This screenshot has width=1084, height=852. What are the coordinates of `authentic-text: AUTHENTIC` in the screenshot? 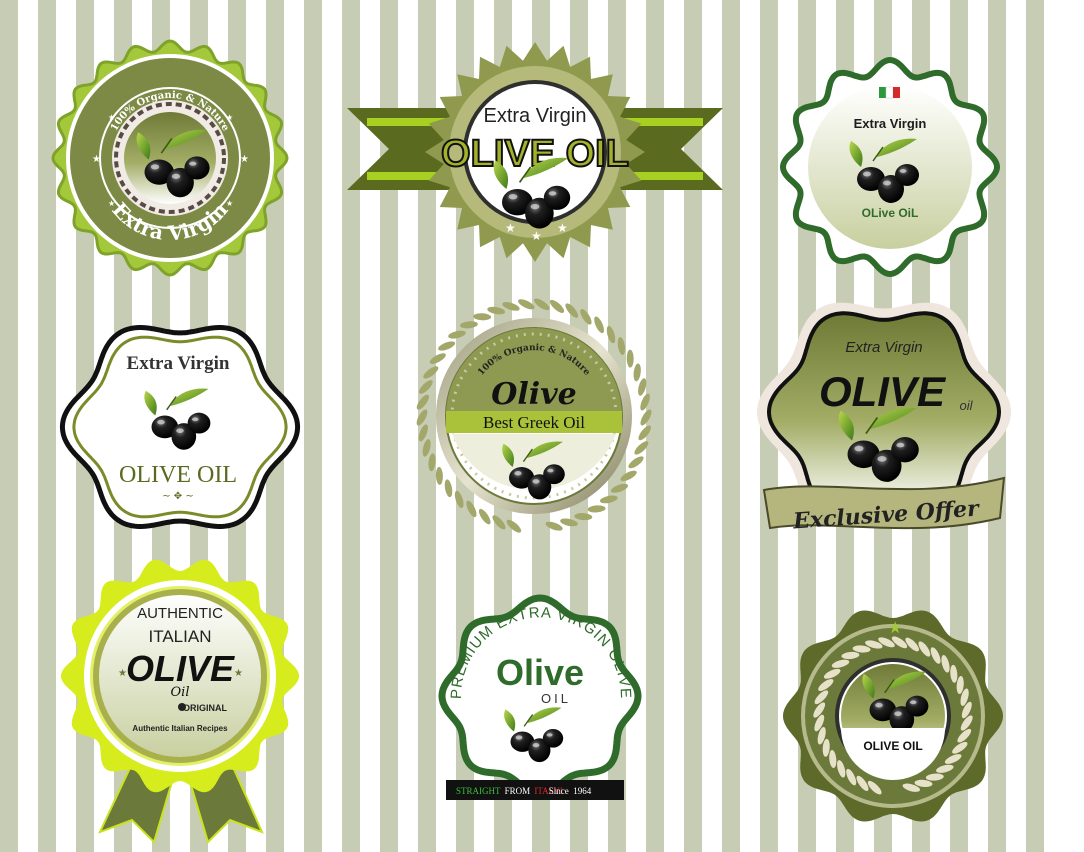 It's located at (180, 613).